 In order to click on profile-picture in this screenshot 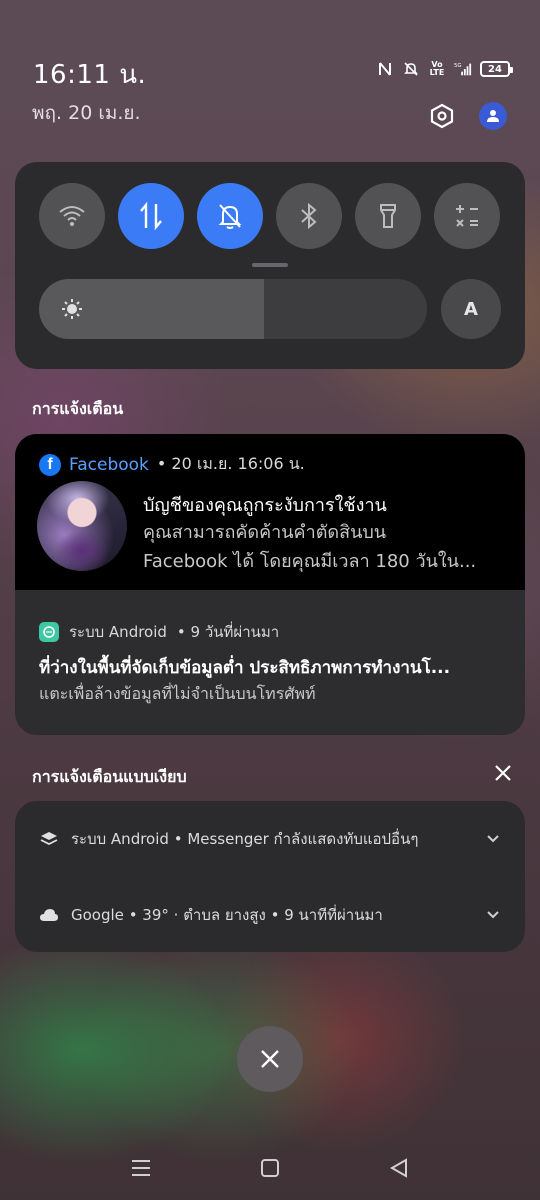, I will do `click(82, 526)`.